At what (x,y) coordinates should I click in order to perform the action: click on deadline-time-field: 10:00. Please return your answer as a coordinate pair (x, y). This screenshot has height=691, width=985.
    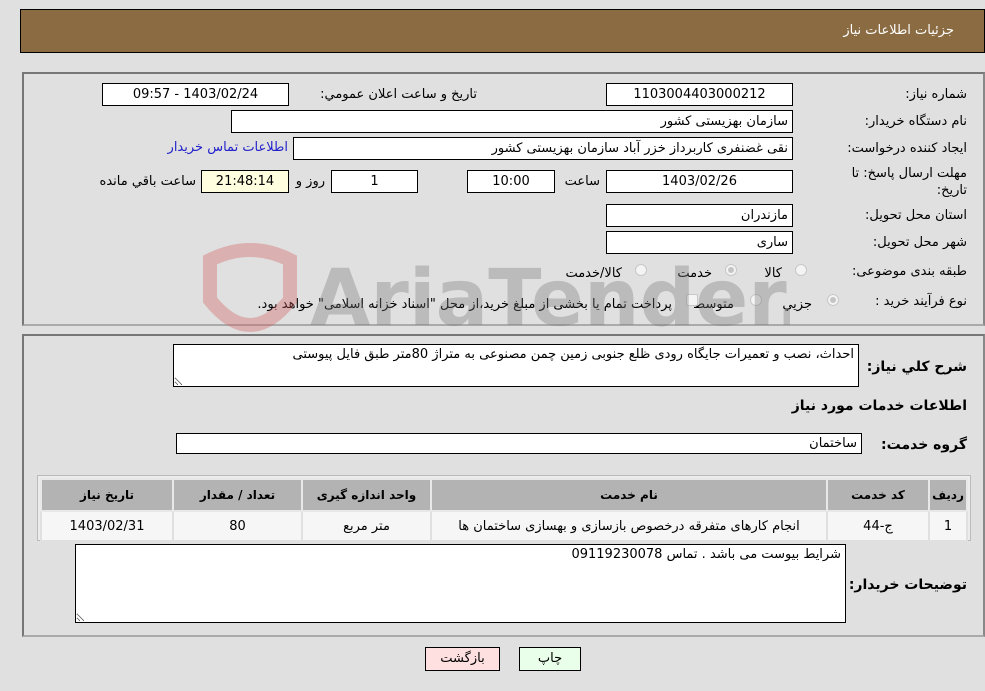
    Looking at the image, I should click on (511, 181).